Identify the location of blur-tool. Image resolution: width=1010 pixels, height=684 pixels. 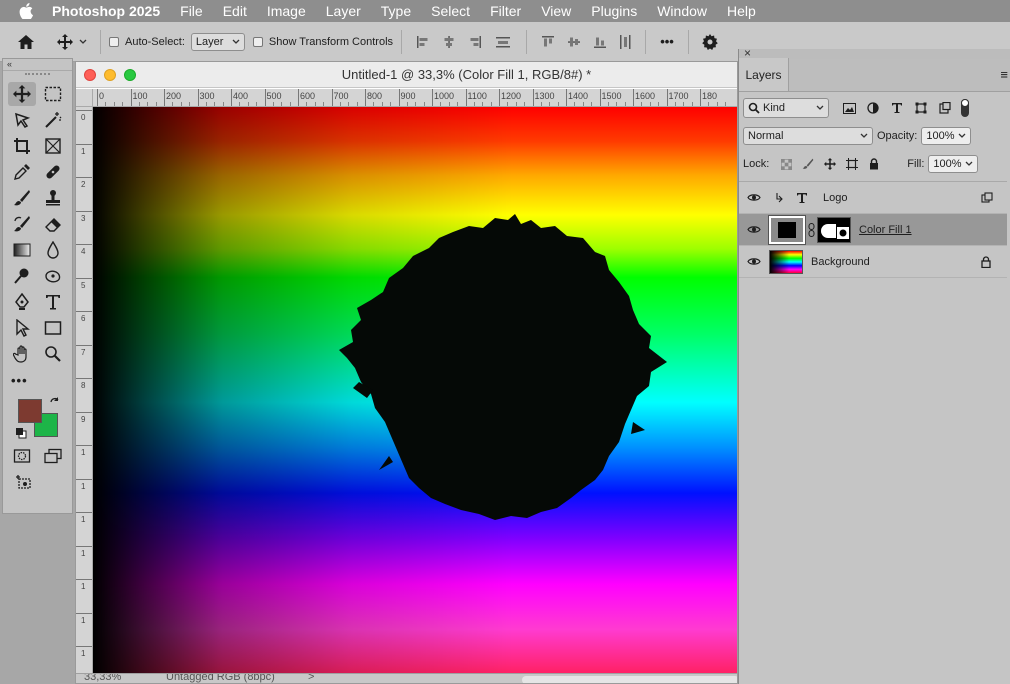
(53, 250).